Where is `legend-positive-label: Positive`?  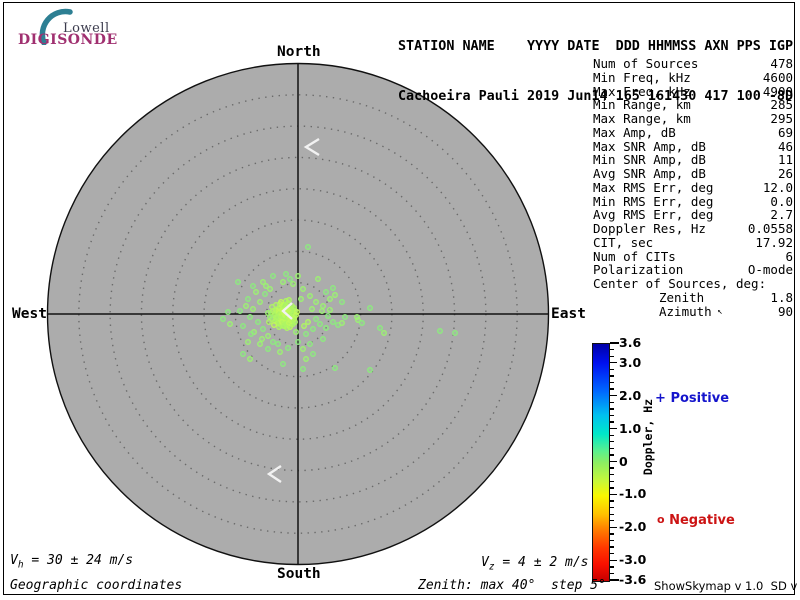
legend-positive-label: Positive is located at coordinates (700, 398).